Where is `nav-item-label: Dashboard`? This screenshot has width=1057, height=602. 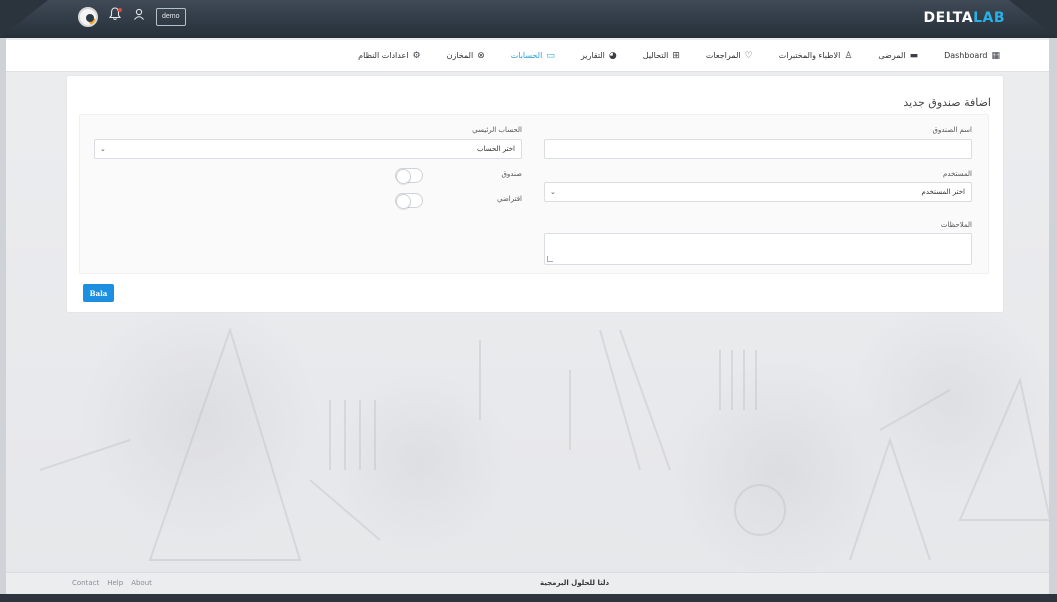
nav-item-label: Dashboard is located at coordinates (966, 55).